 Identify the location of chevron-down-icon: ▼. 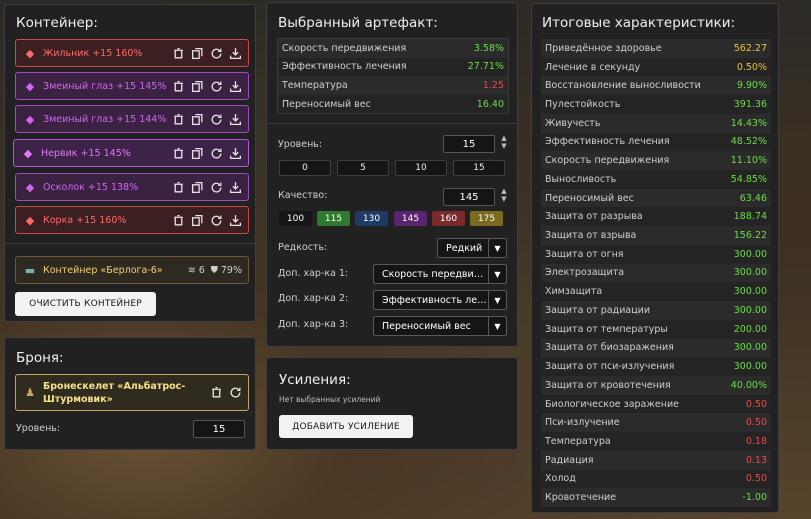
(497, 274).